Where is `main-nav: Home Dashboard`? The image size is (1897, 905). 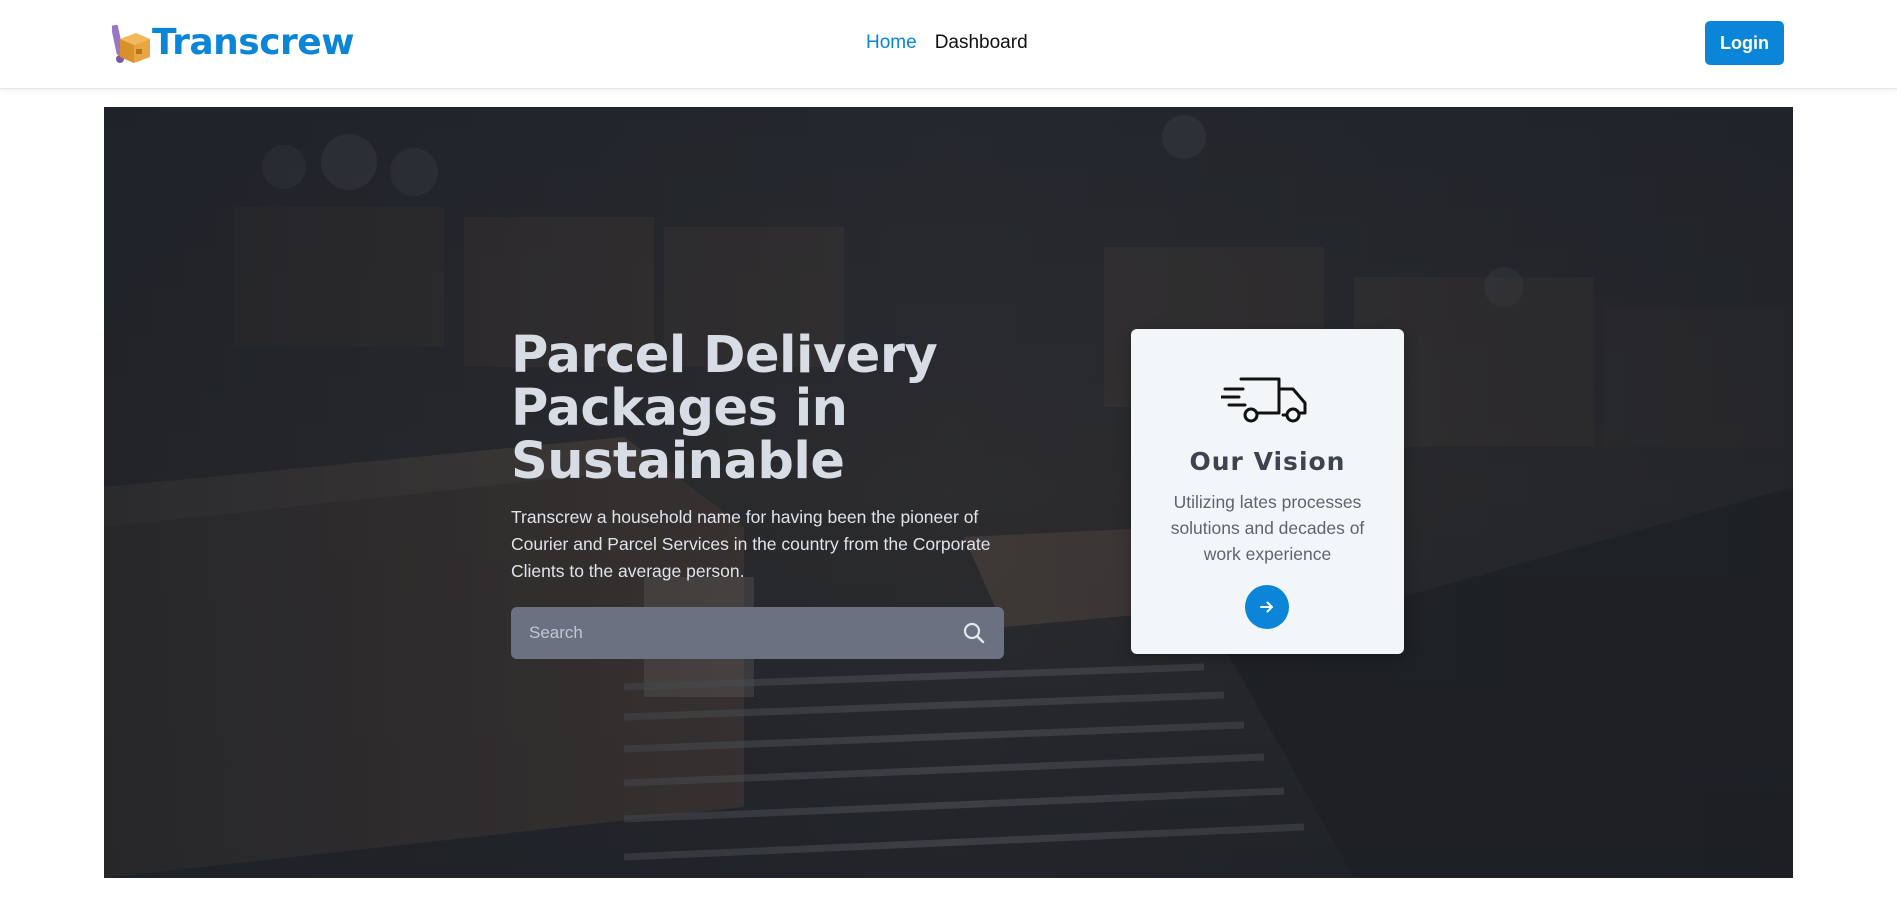
main-nav: Home Dashboard is located at coordinates (947, 43).